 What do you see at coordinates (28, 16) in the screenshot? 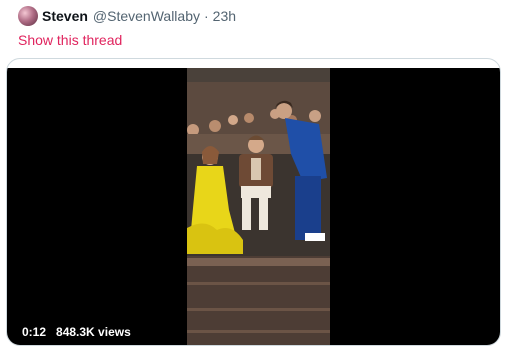
I see `avatar` at bounding box center [28, 16].